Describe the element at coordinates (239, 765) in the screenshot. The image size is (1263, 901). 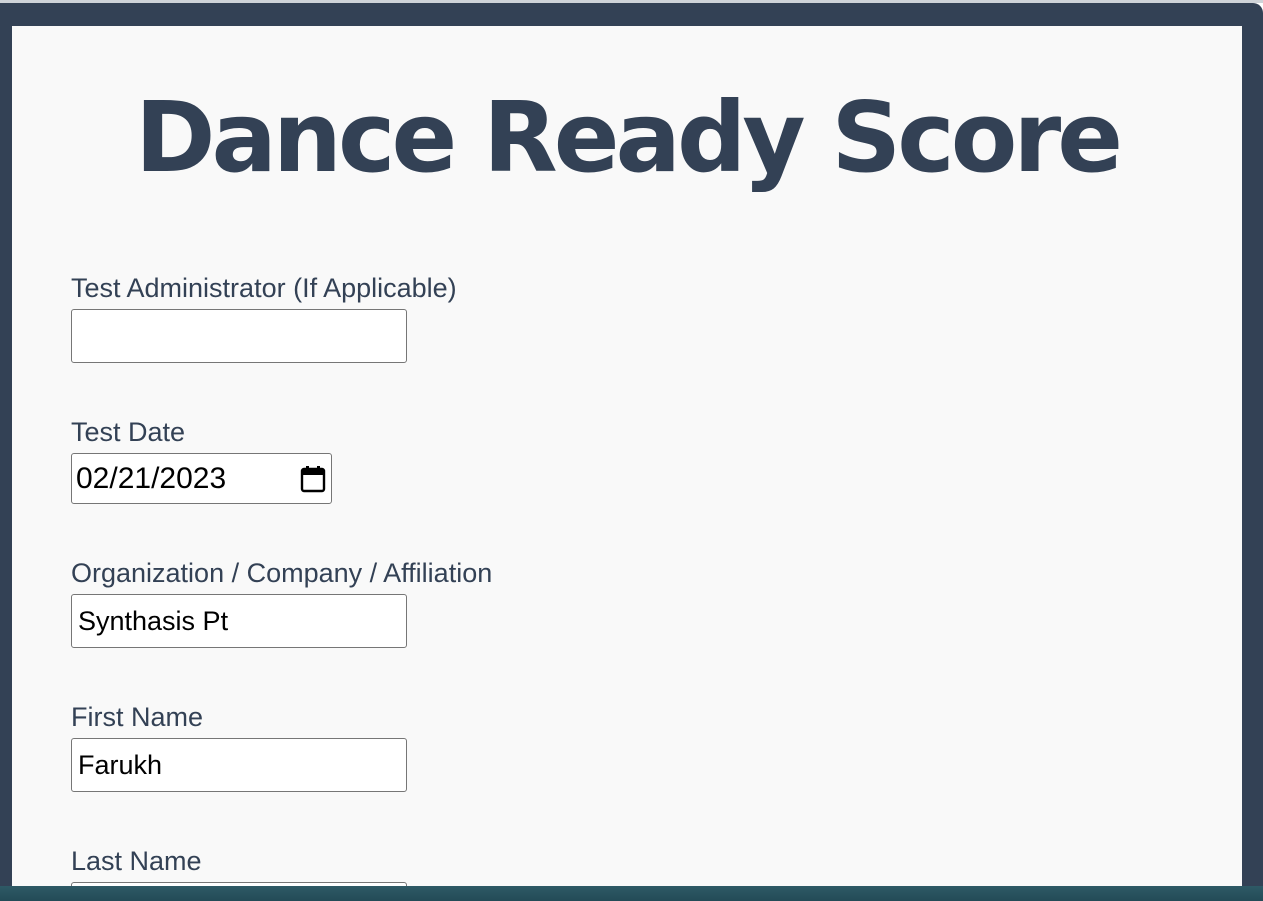
I see `first-name-input` at that location.